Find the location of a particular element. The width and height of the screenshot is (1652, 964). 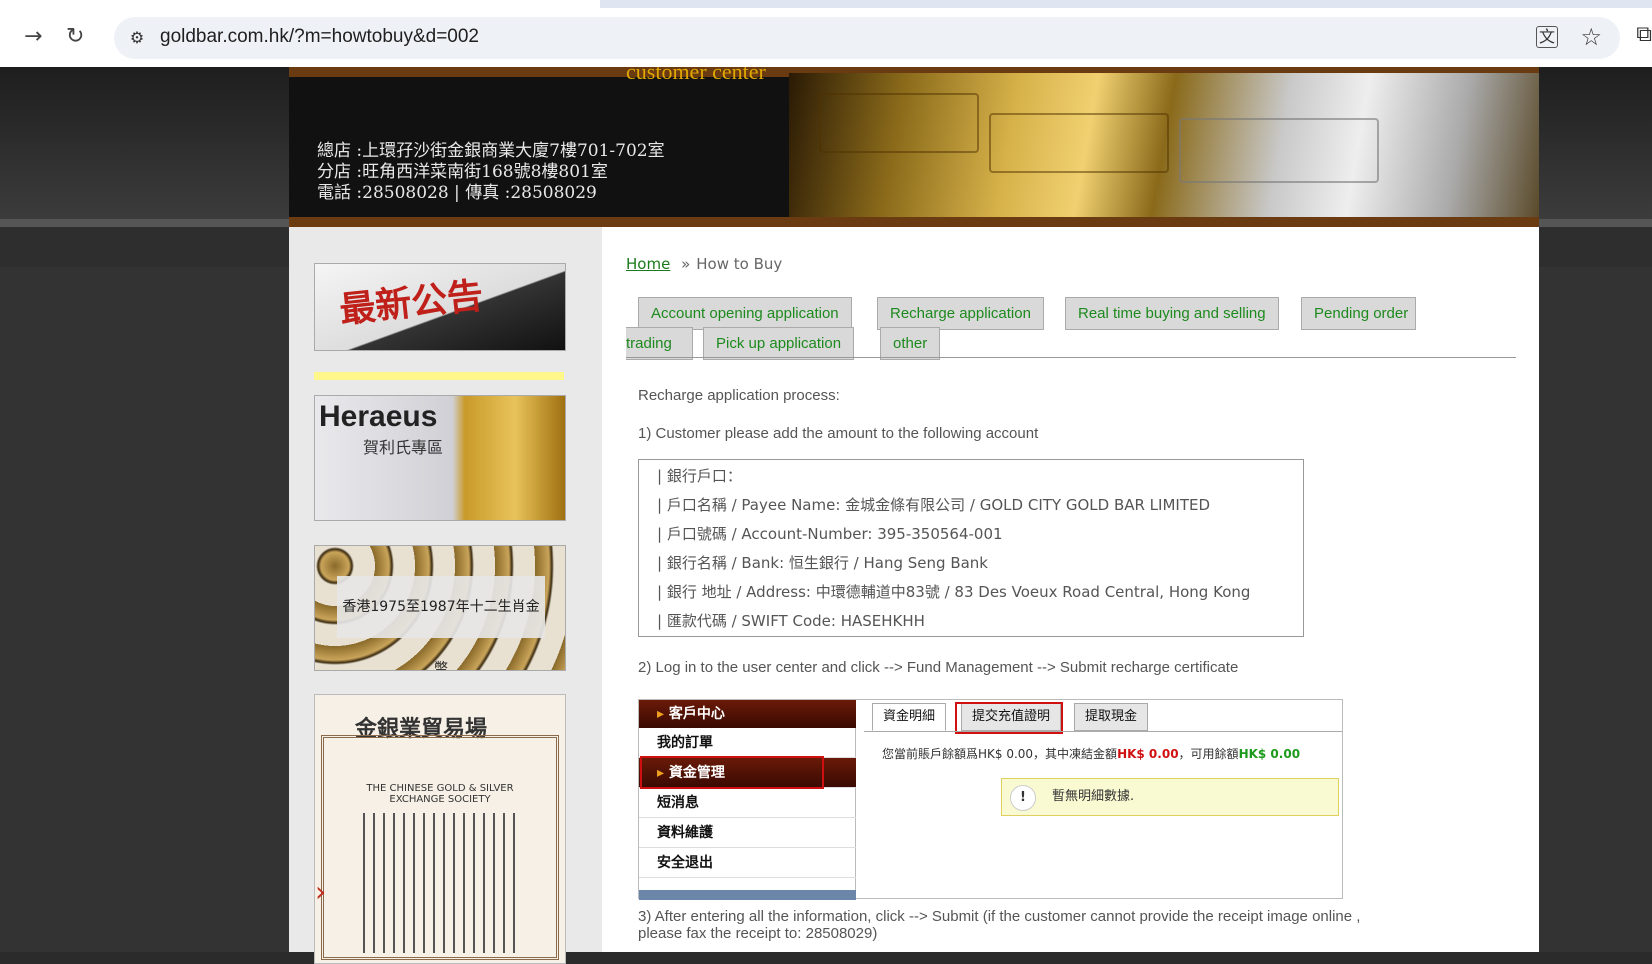

reload-icon: ↻ is located at coordinates (75, 37).